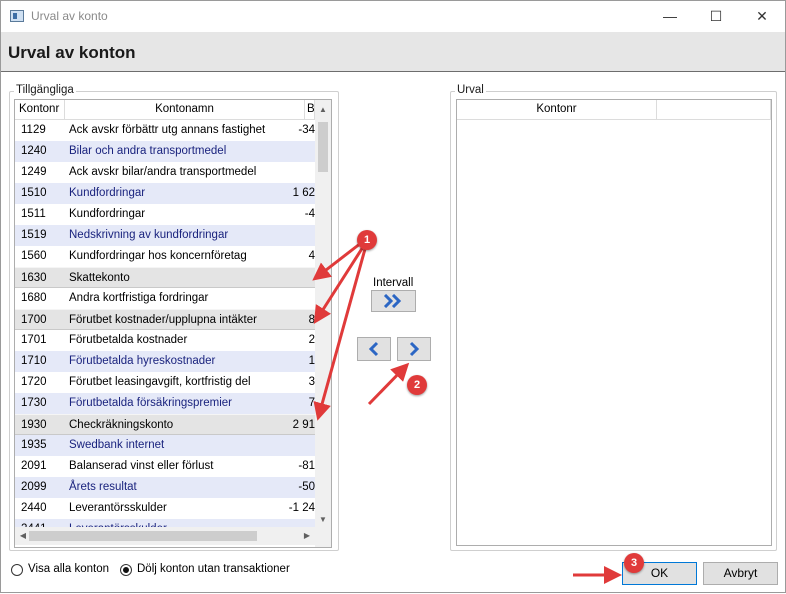 Image resolution: width=786 pixels, height=594 pixels. What do you see at coordinates (34, 403) in the screenshot?
I see `account-number: 1730` at bounding box center [34, 403].